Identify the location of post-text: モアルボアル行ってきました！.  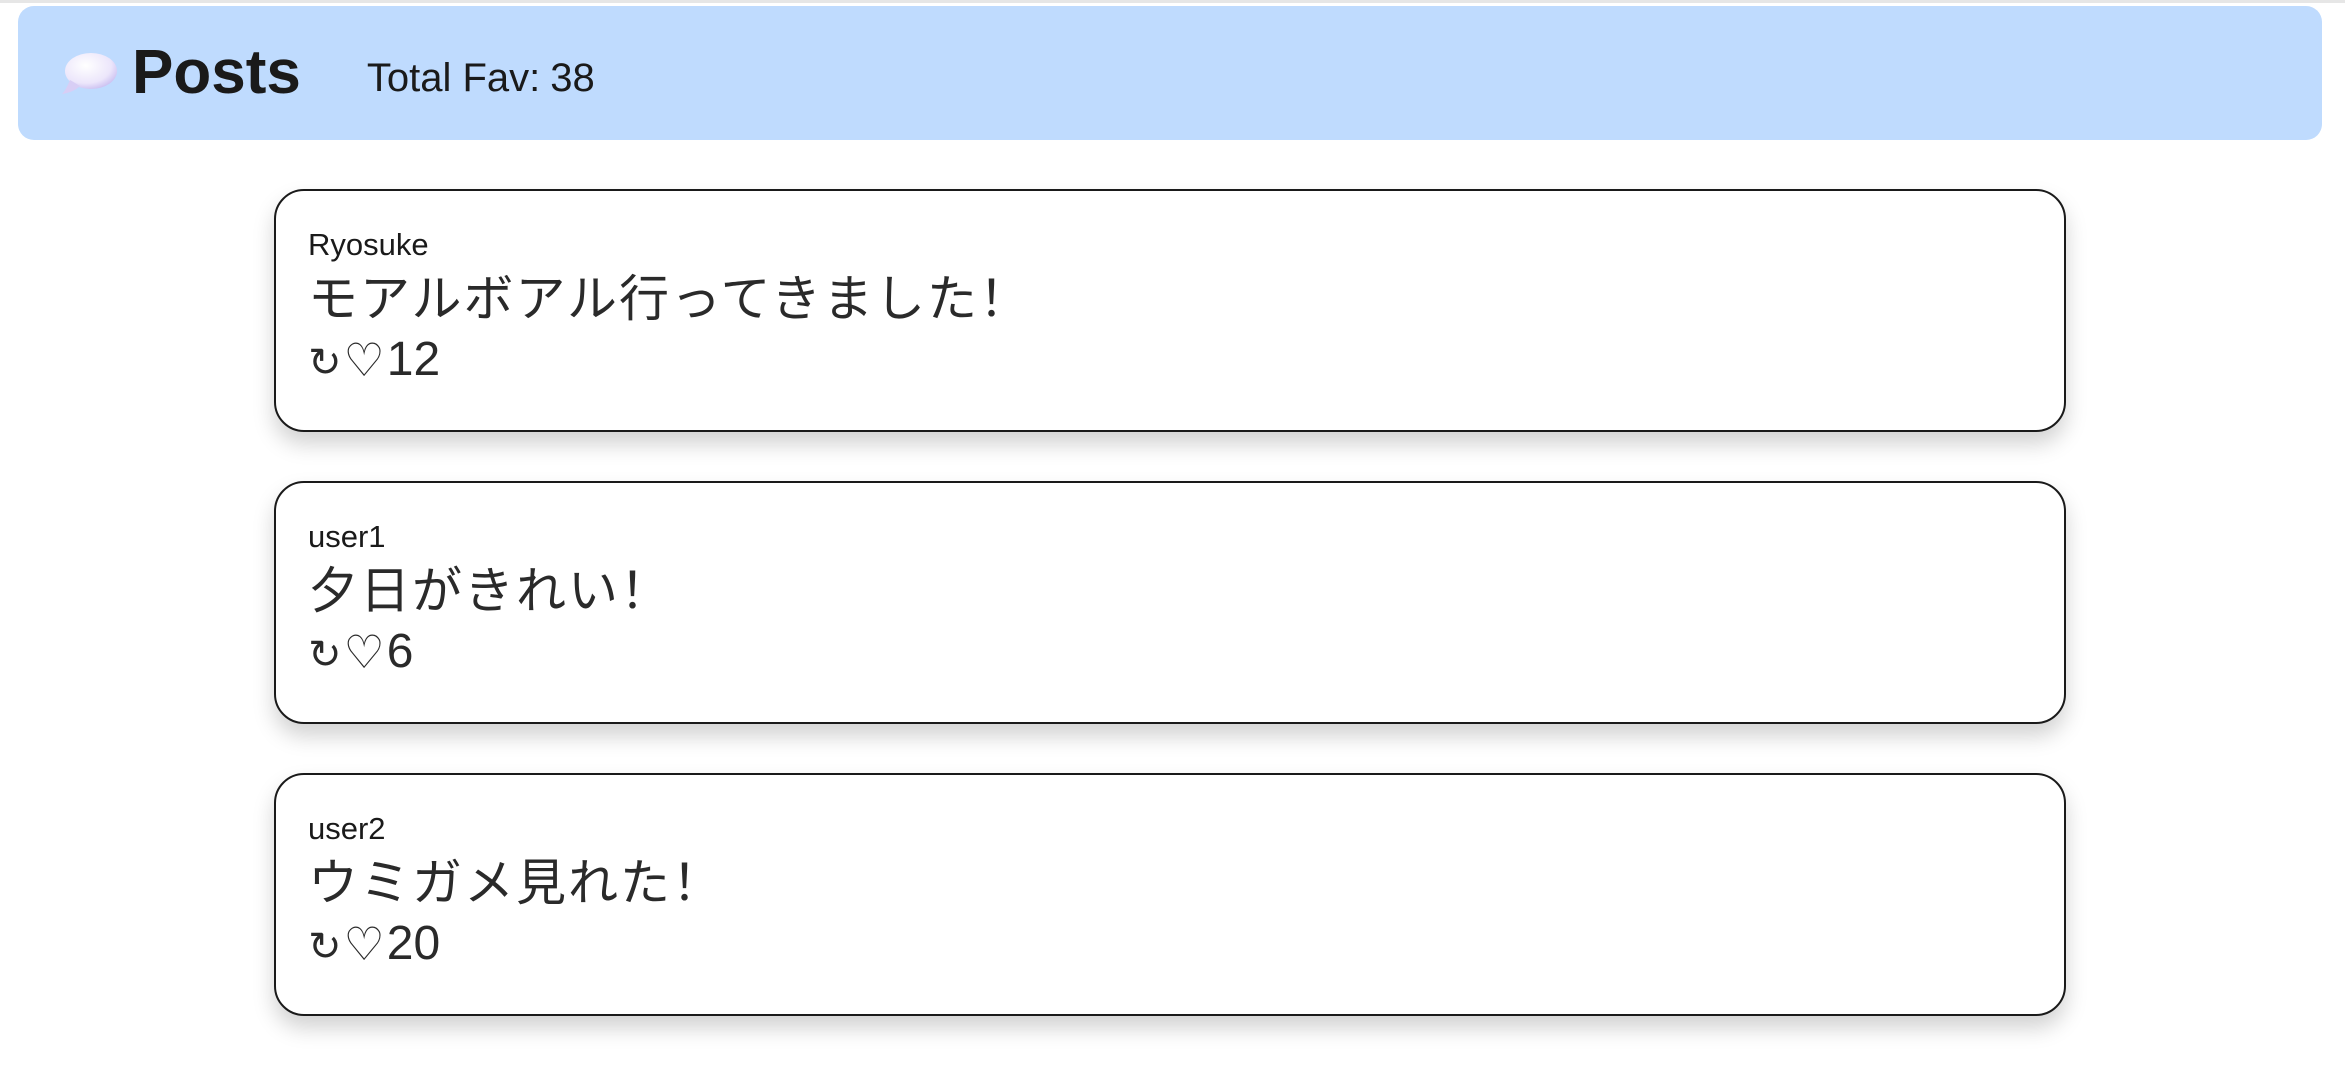
(669, 298).